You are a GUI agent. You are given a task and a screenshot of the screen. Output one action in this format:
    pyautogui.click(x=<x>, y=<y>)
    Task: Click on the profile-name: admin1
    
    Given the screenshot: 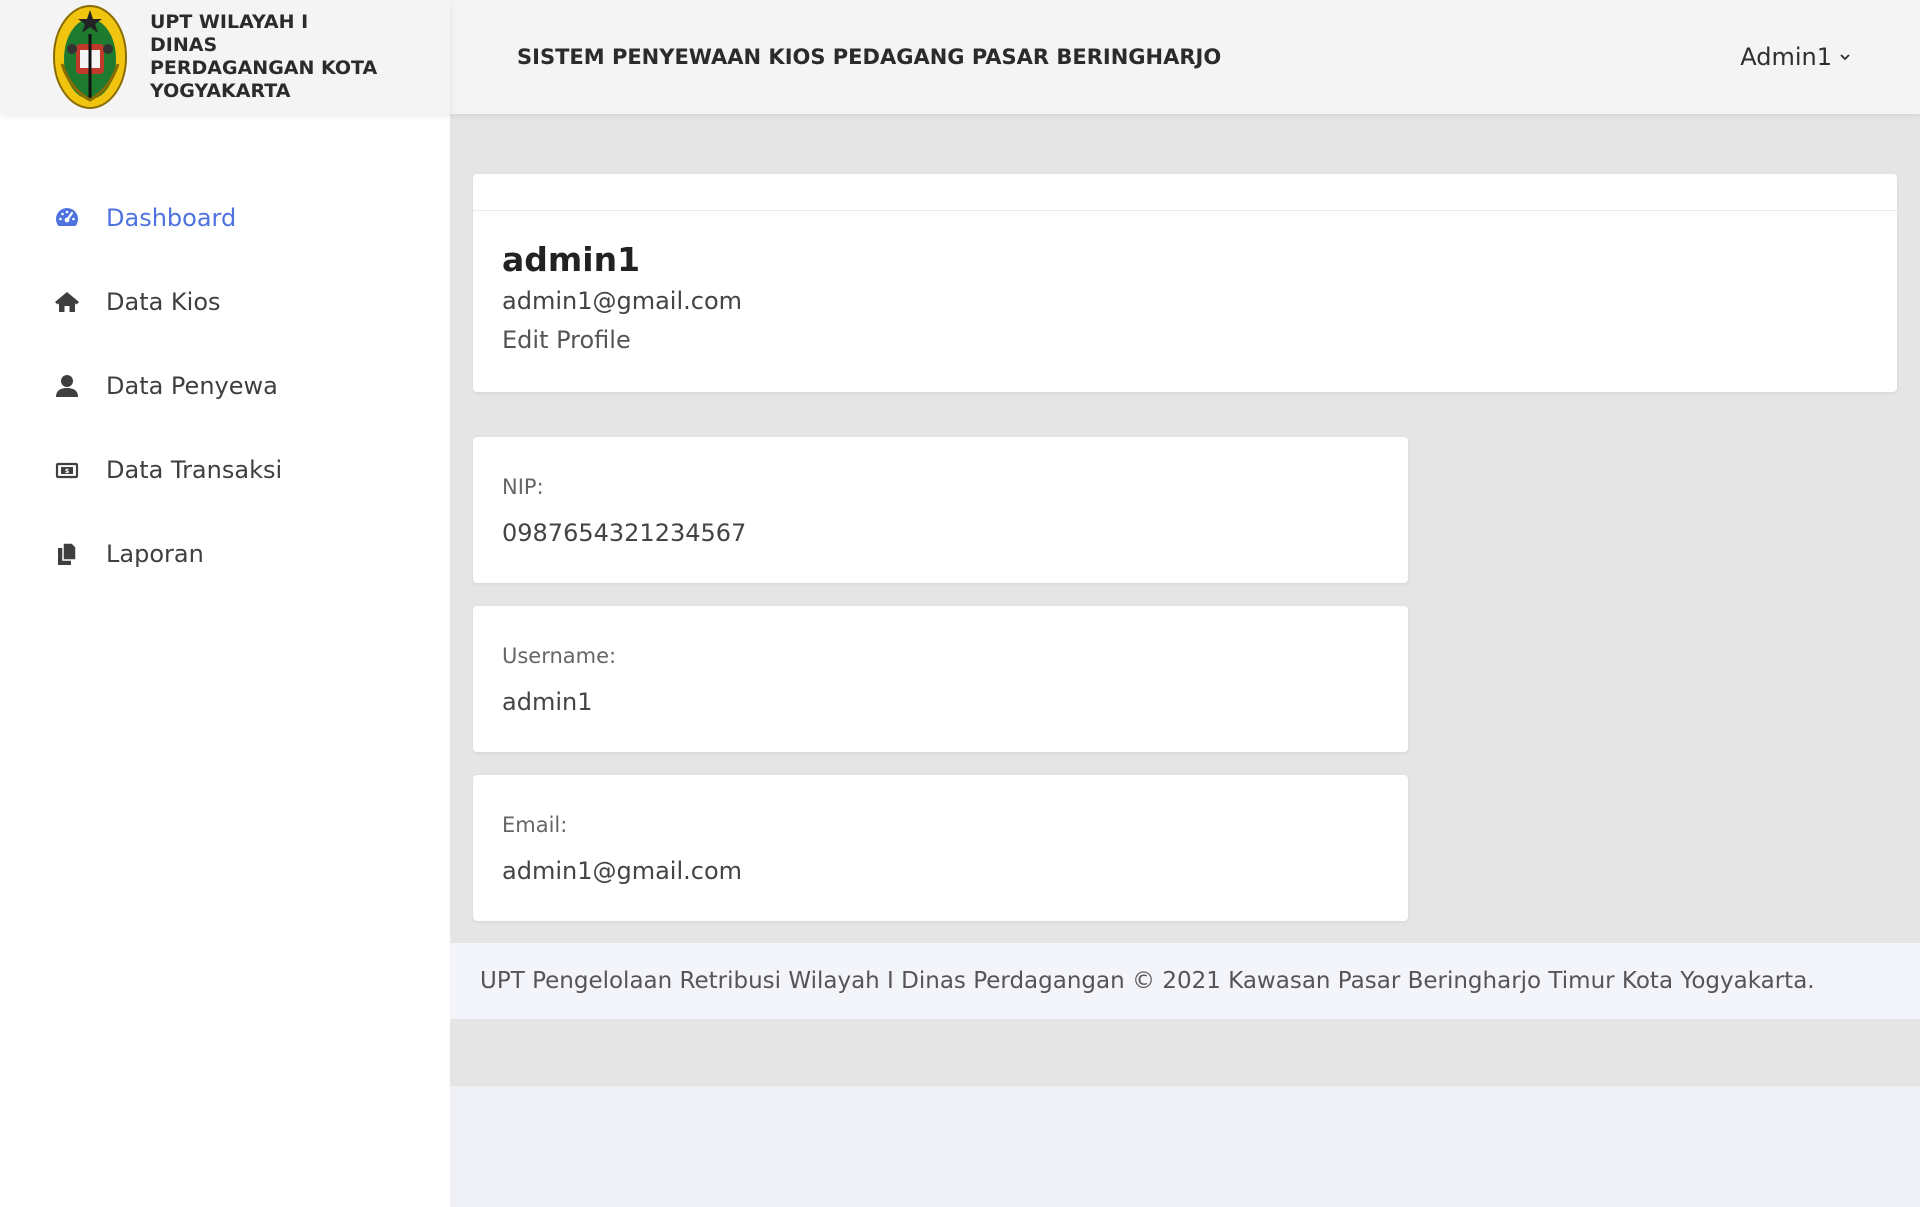 What is the action you would take?
    pyautogui.click(x=571, y=259)
    